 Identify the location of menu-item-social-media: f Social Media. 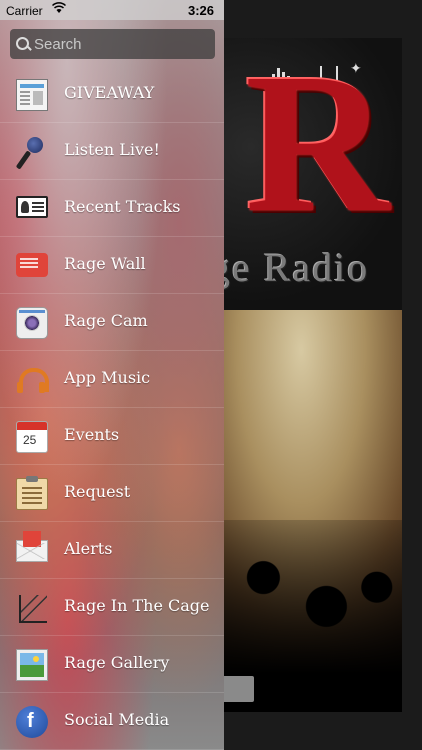
(112, 721).